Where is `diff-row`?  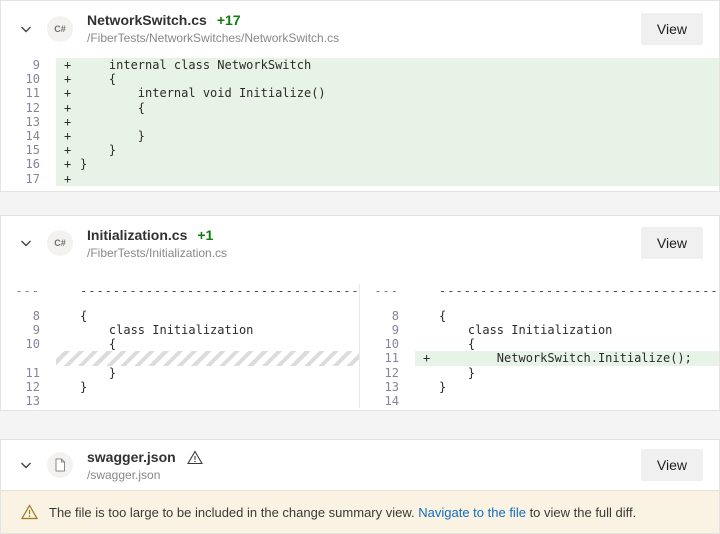
diff-row is located at coordinates (180, 303).